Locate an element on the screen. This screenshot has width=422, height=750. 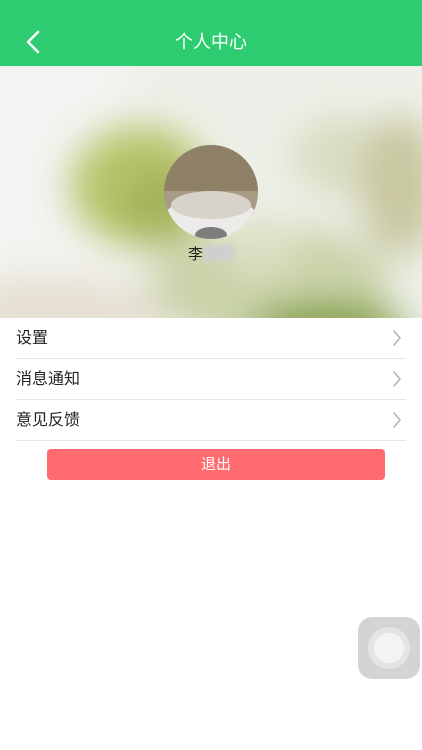
logout-button: 退出 is located at coordinates (216, 464).